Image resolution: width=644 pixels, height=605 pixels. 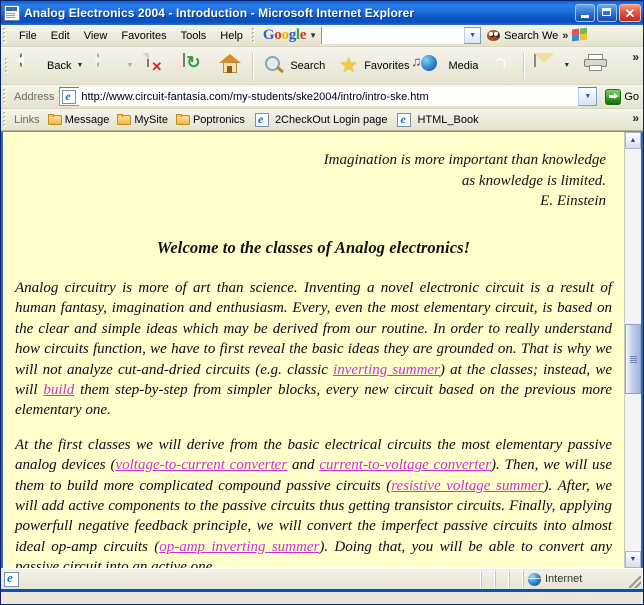 What do you see at coordinates (313, 35) in the screenshot?
I see `google-menu-caret-icon: ▼` at bounding box center [313, 35].